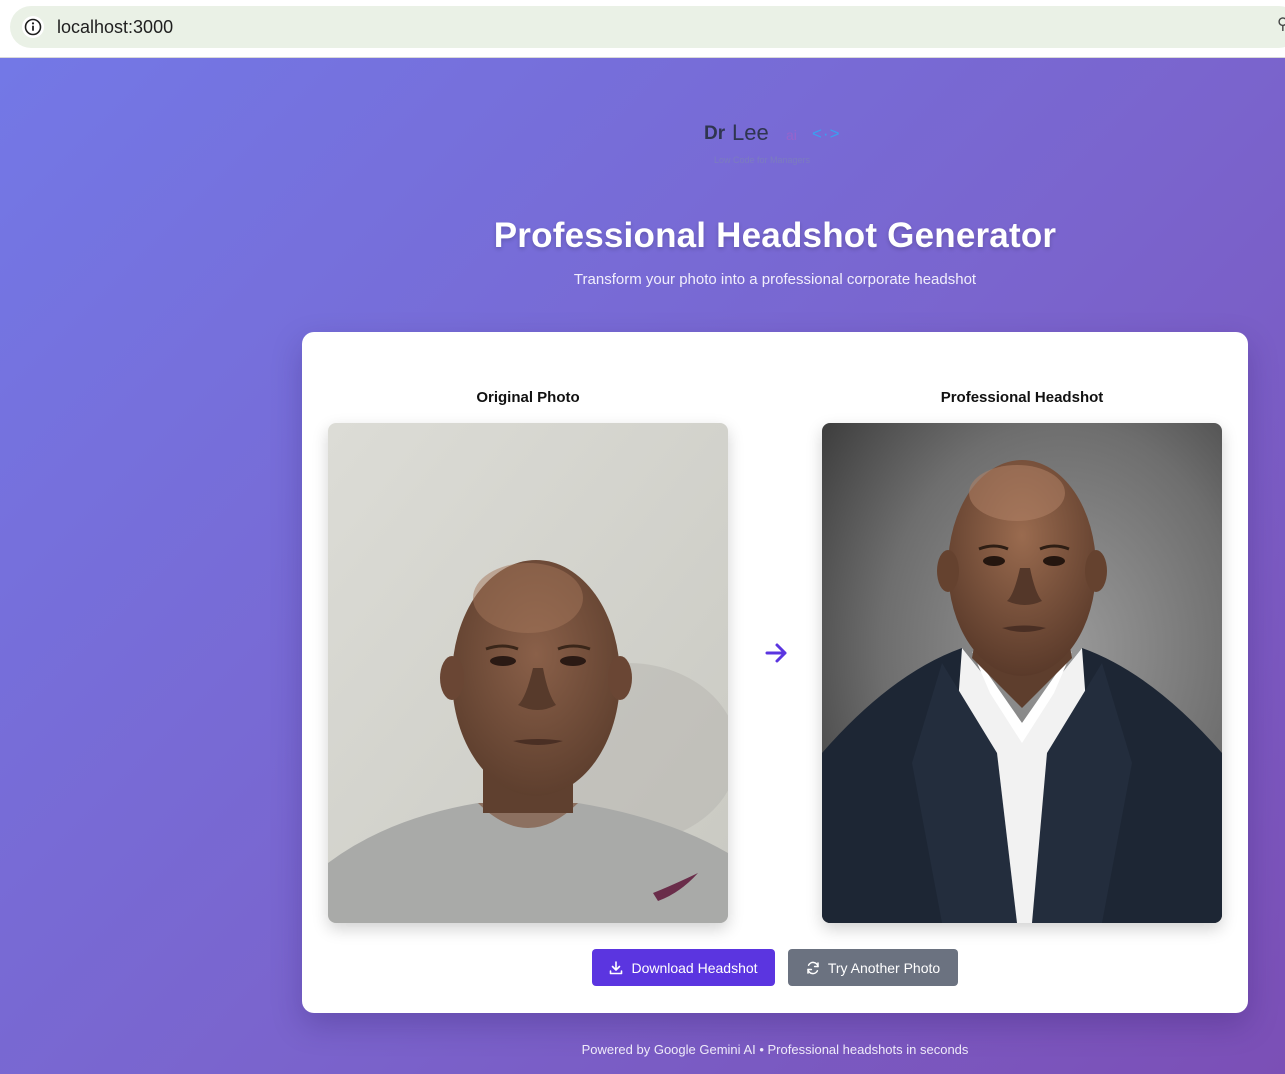 This screenshot has height=1074, width=1285. I want to click on logo-lee: Lee, so click(750, 132).